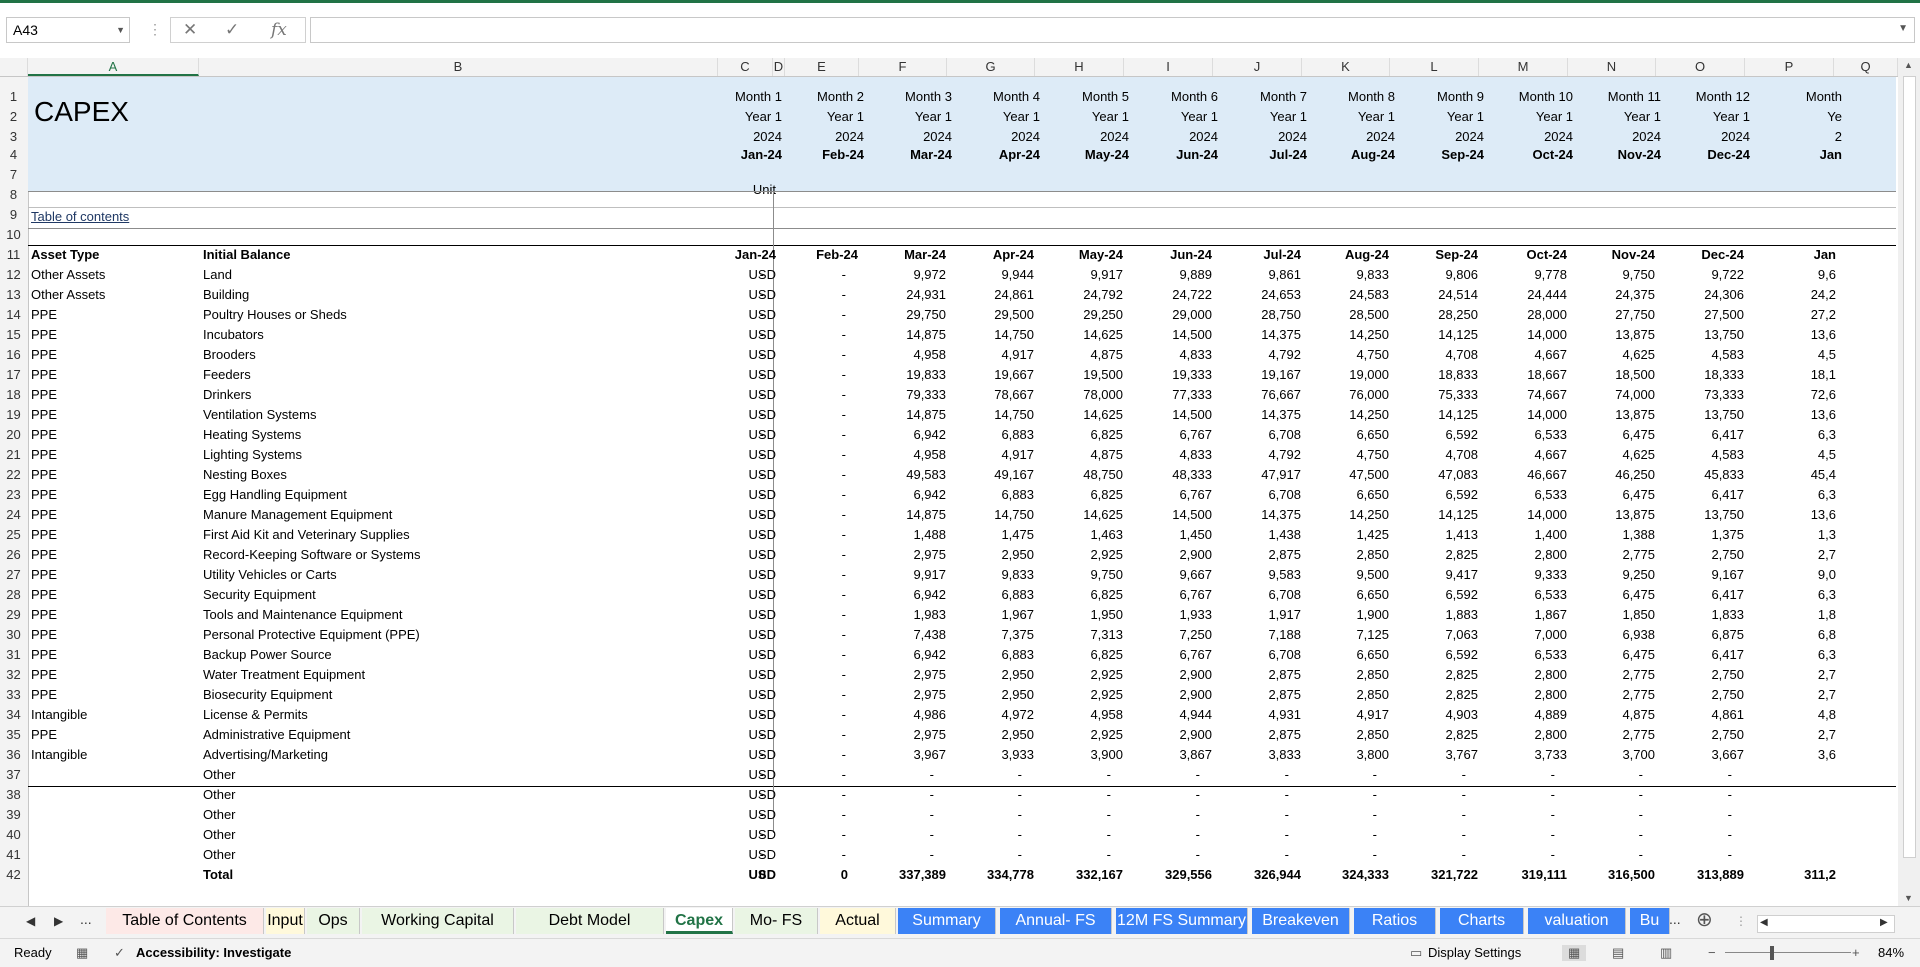  Describe the element at coordinates (1741, 921) in the screenshot. I see `splitter-handle-icon: ⋮` at that location.